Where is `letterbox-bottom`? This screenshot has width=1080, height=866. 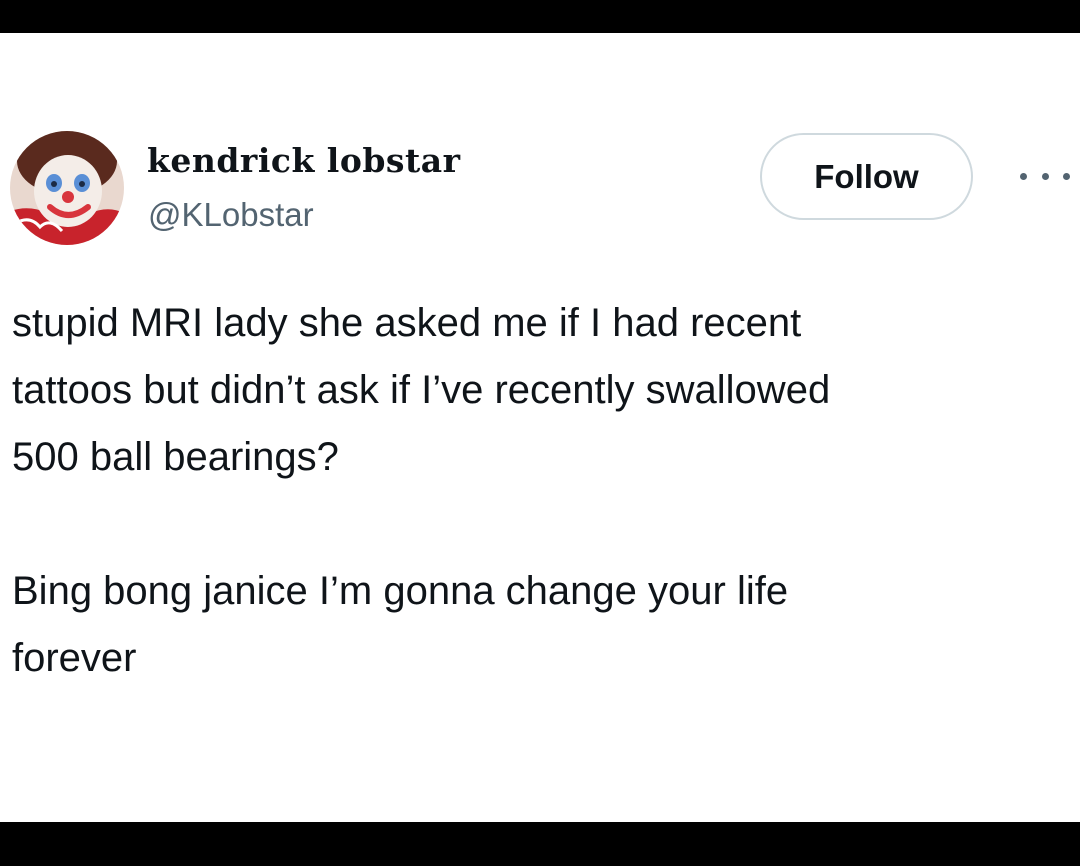
letterbox-bottom is located at coordinates (540, 844).